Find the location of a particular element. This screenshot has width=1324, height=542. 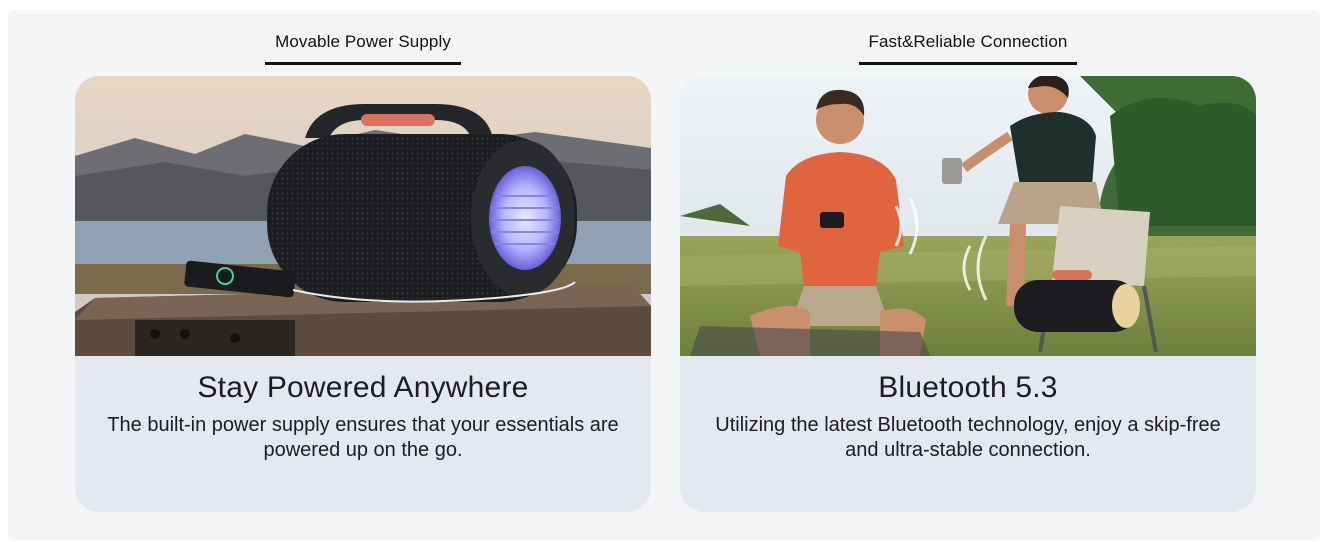

tab-movable-power-supply: Movable Power Supply is located at coordinates (363, 48).